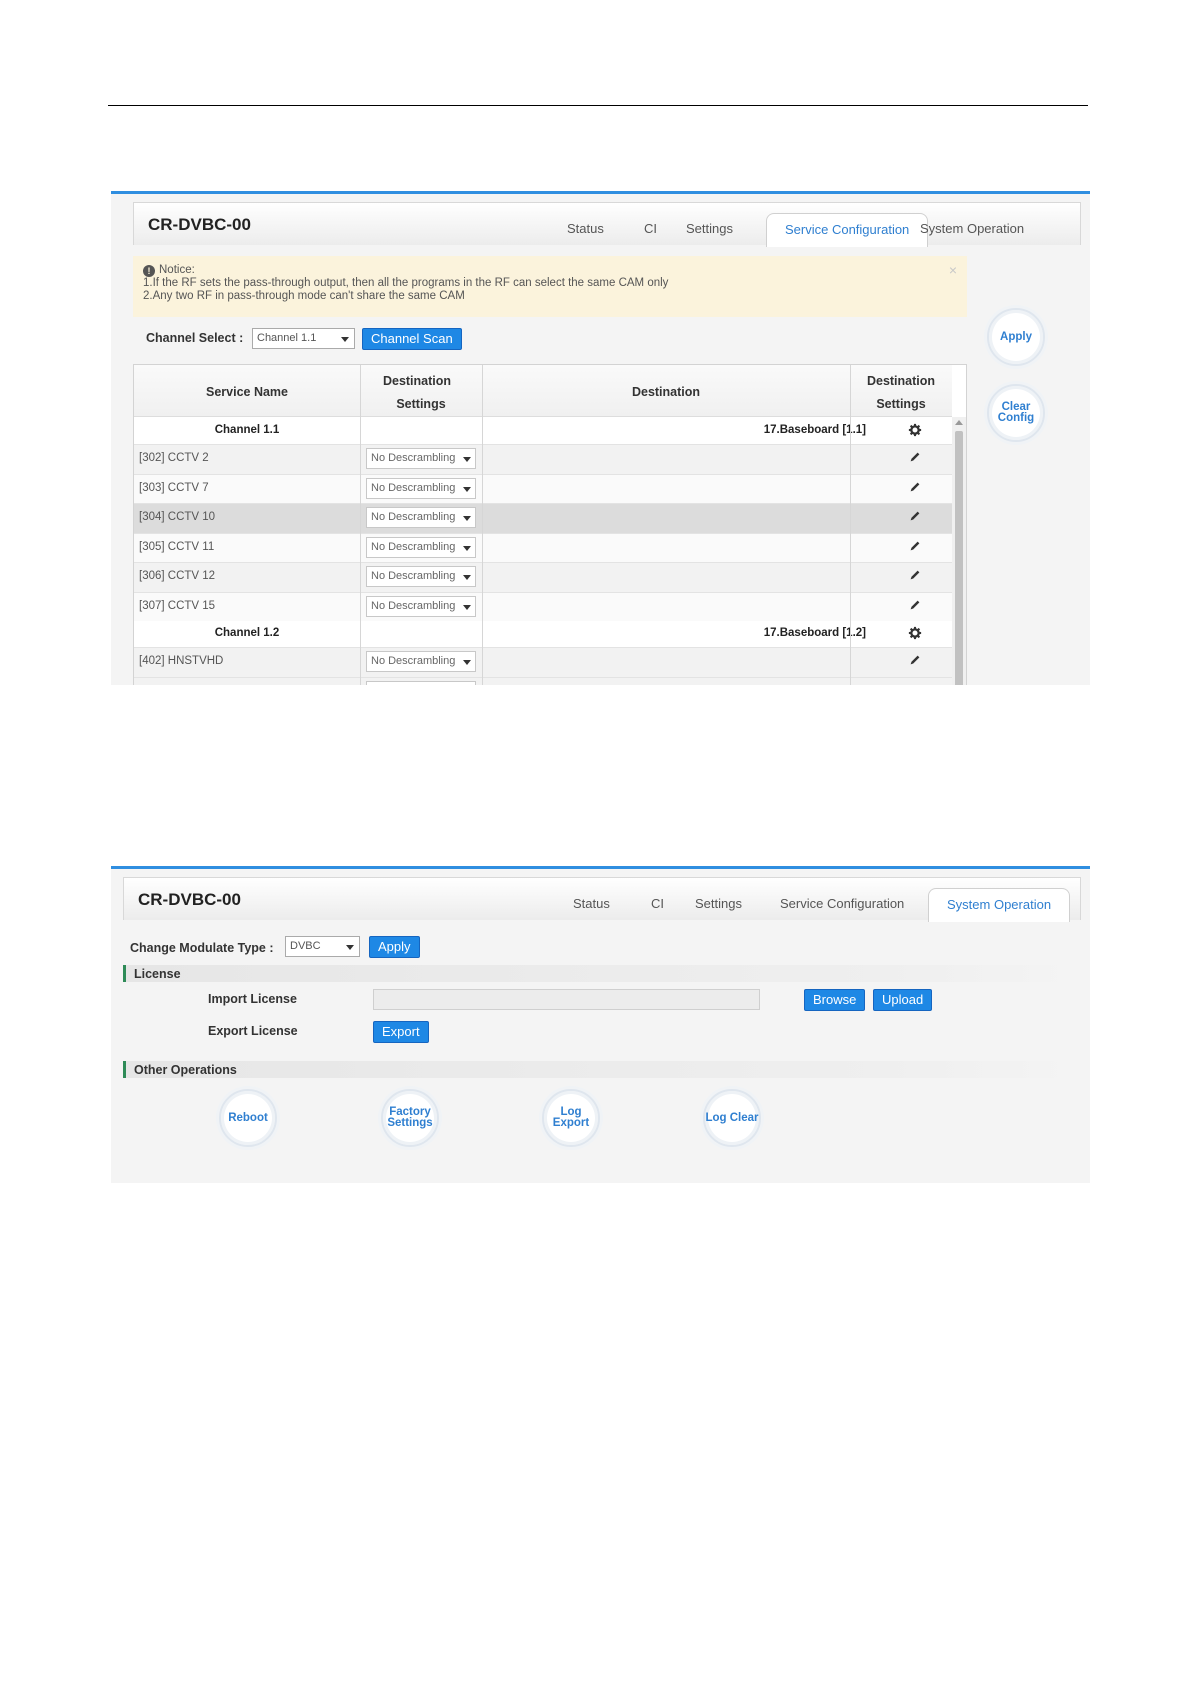 This screenshot has height=1684, width=1191. I want to click on table-row: [402] HNSTVHD No Descrambling, so click(543, 662).